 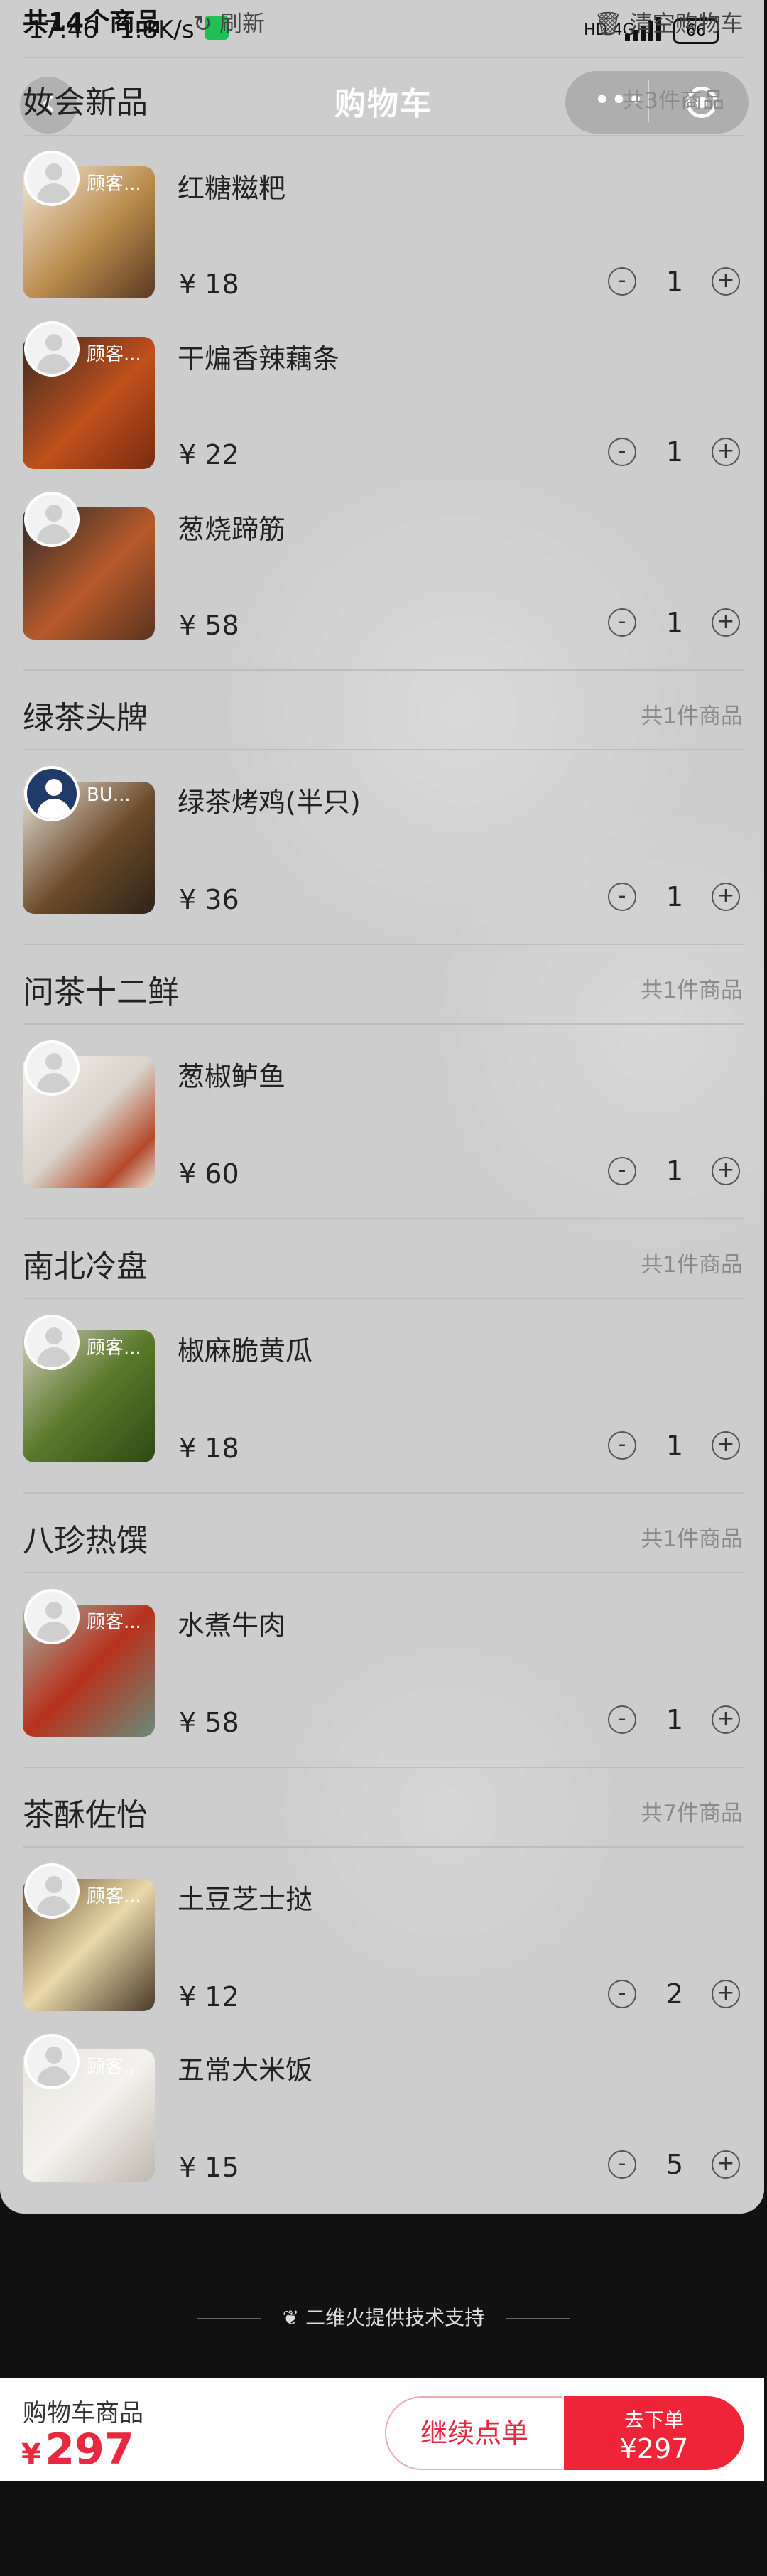 What do you see at coordinates (654, 2449) in the screenshot?
I see `place-order-amount: ¥297` at bounding box center [654, 2449].